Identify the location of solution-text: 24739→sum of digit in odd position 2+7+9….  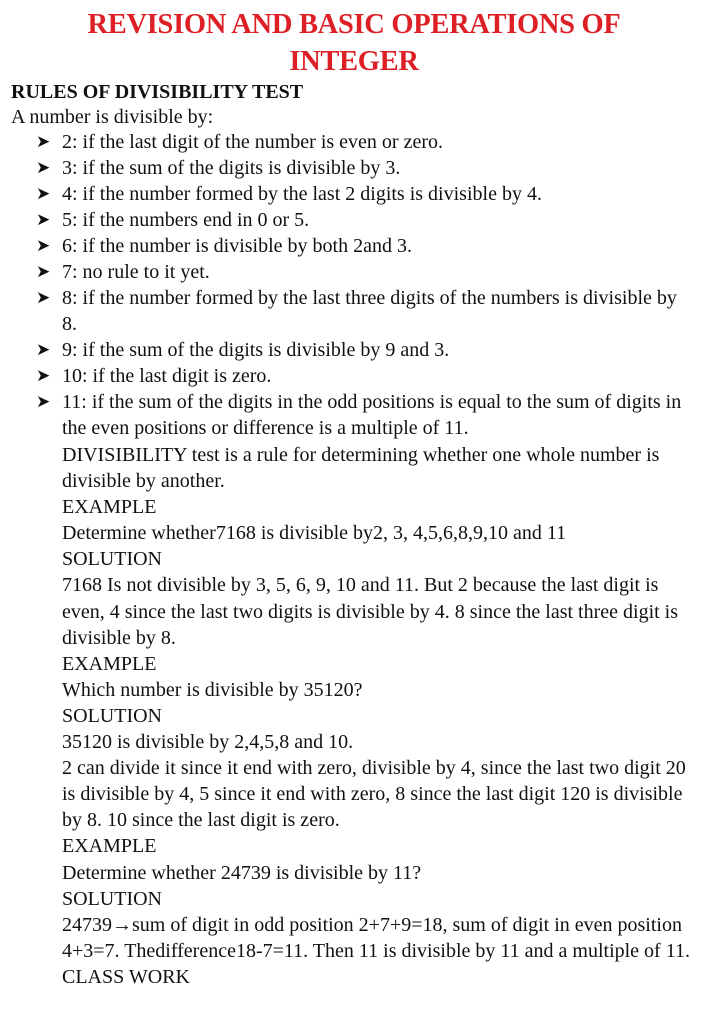
(376, 937).